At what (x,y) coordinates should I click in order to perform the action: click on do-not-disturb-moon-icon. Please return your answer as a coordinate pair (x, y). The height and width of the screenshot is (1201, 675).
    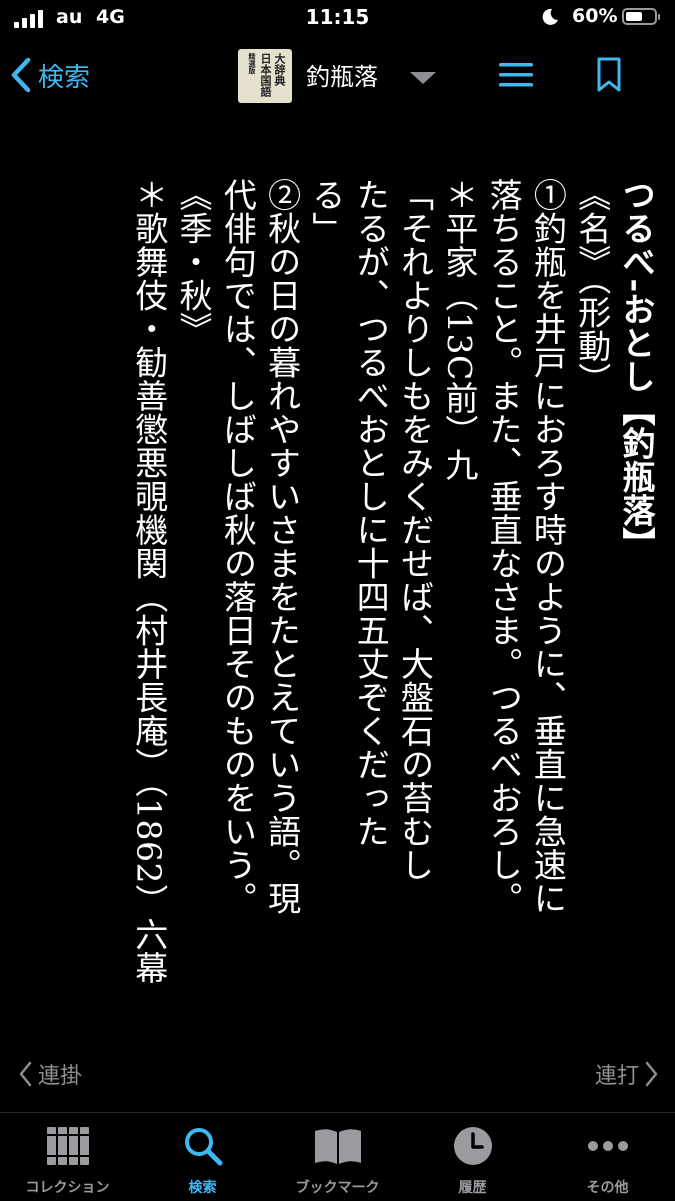
    Looking at the image, I should click on (550, 16).